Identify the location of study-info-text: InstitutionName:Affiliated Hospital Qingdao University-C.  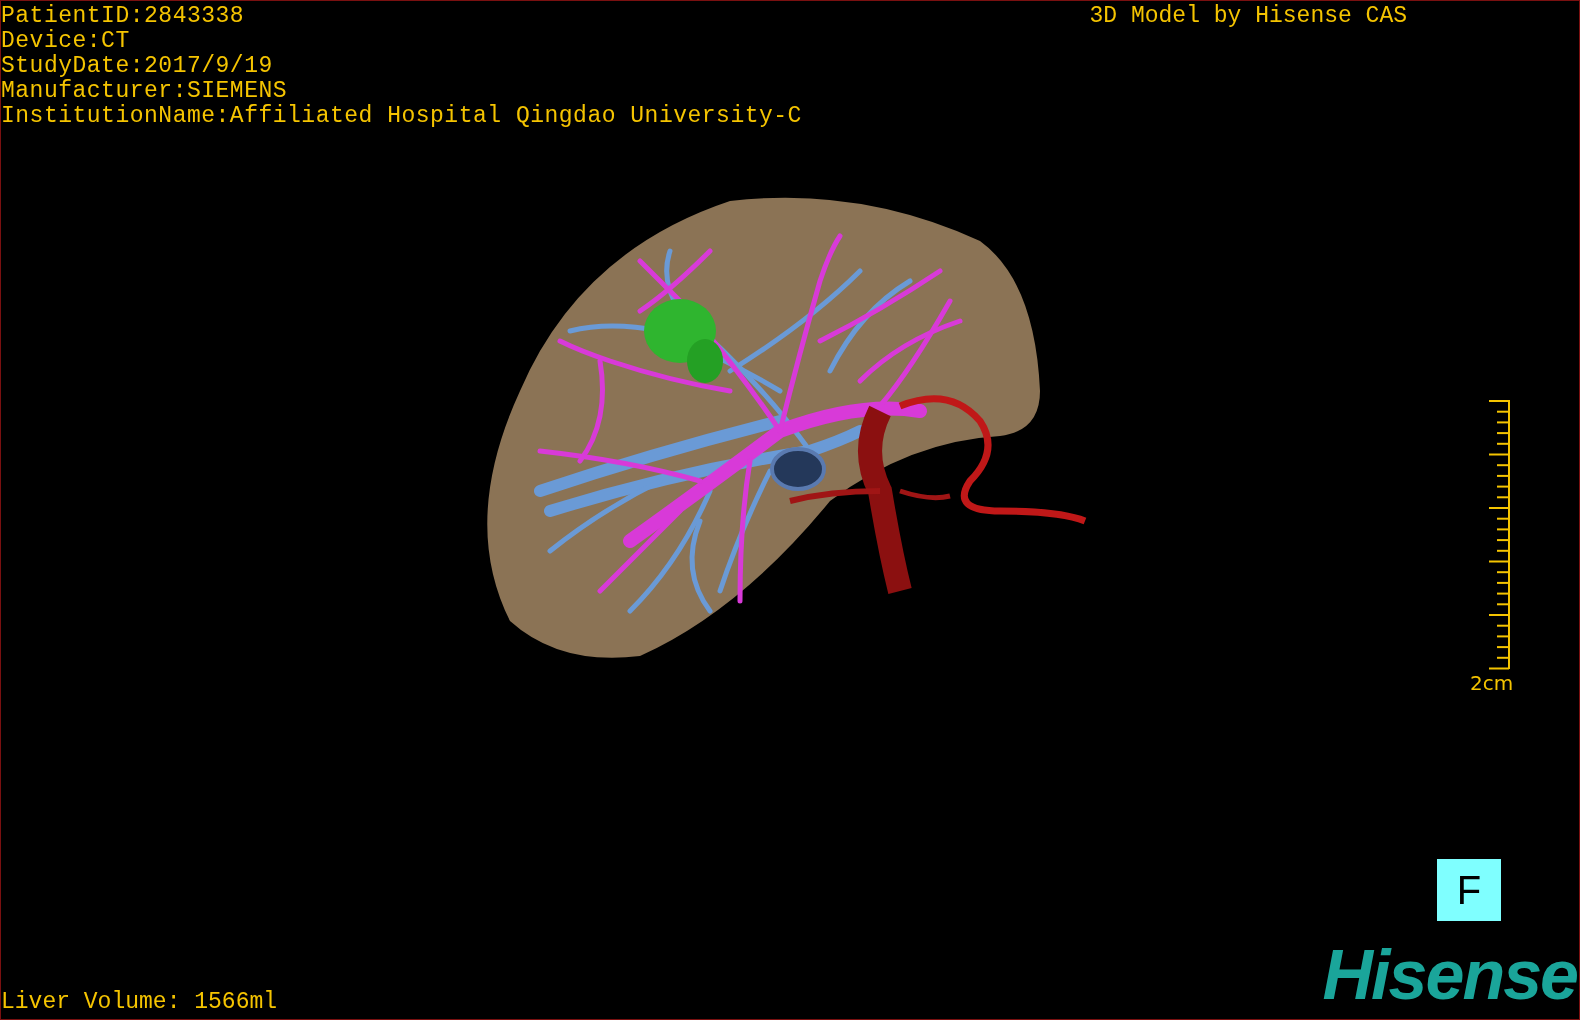
(401, 116).